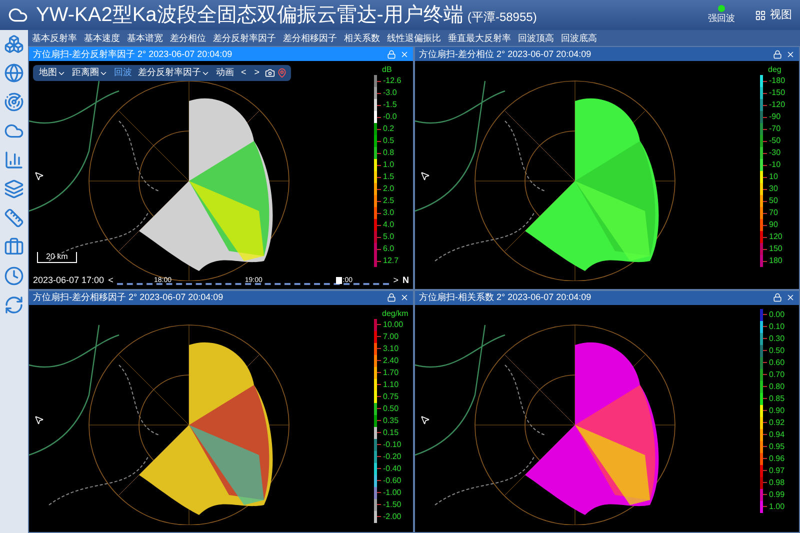  I want to click on legend-label: 0.35, so click(391, 421).